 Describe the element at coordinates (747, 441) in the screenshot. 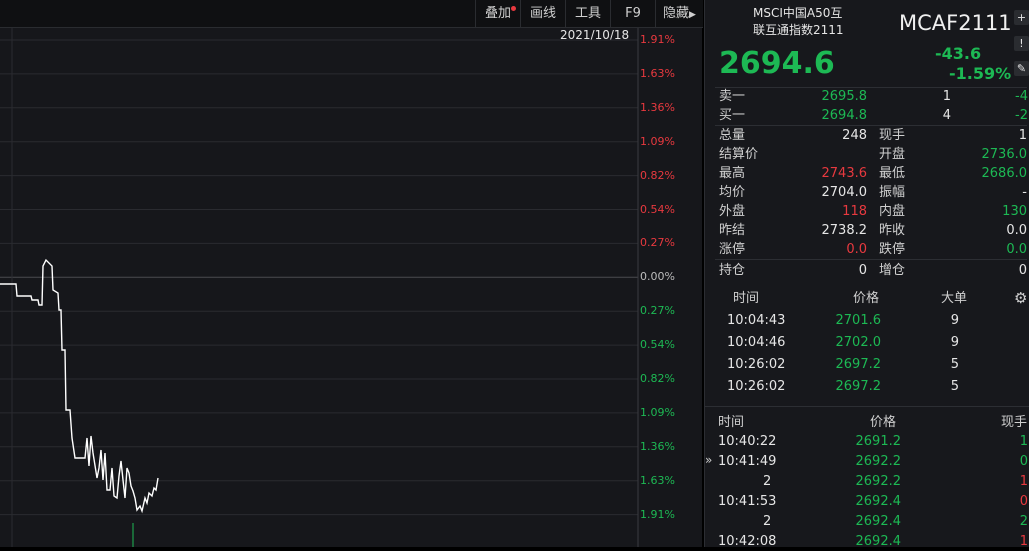

I see `tick-time: 10:40:22` at that location.